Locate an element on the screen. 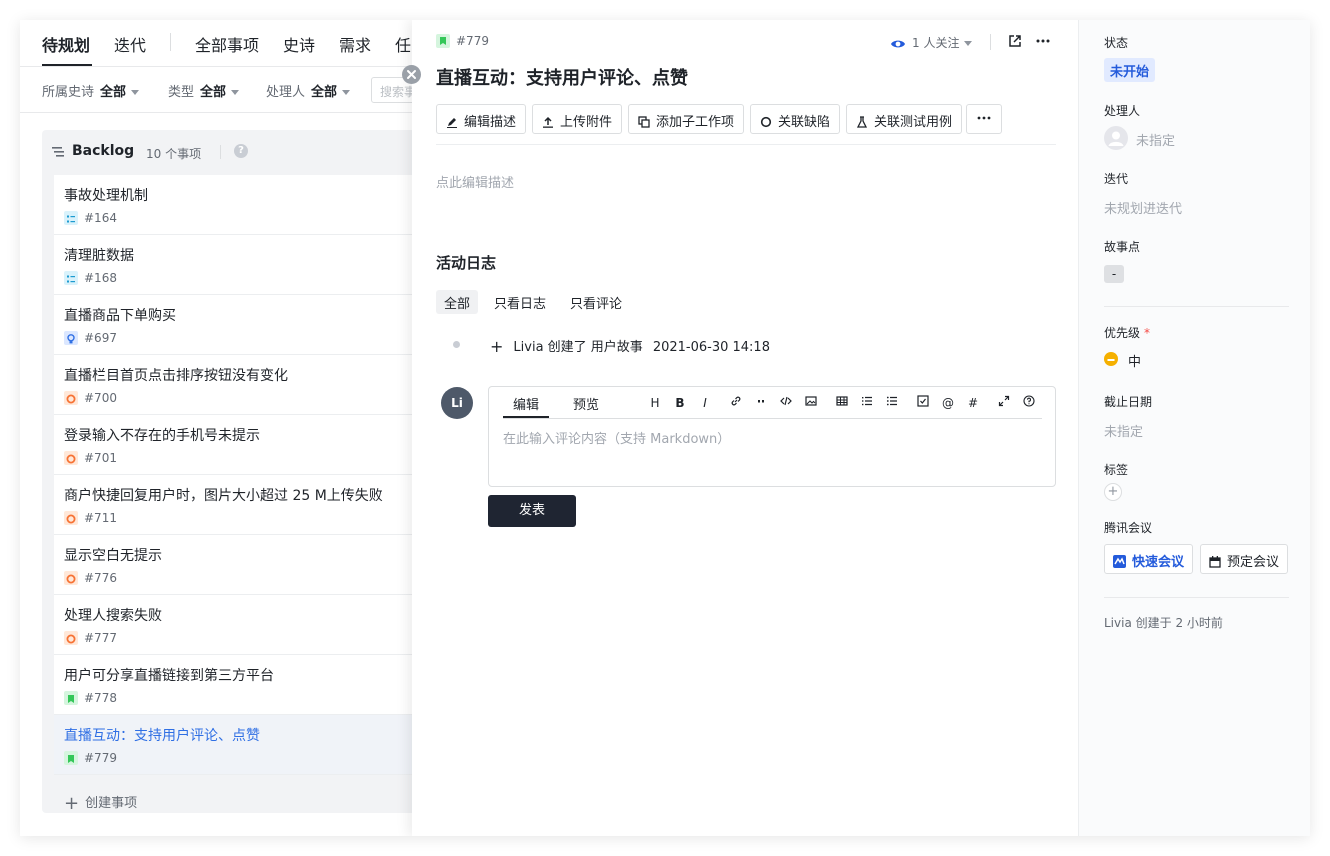  backlog-item-id: #778 is located at coordinates (100, 698).